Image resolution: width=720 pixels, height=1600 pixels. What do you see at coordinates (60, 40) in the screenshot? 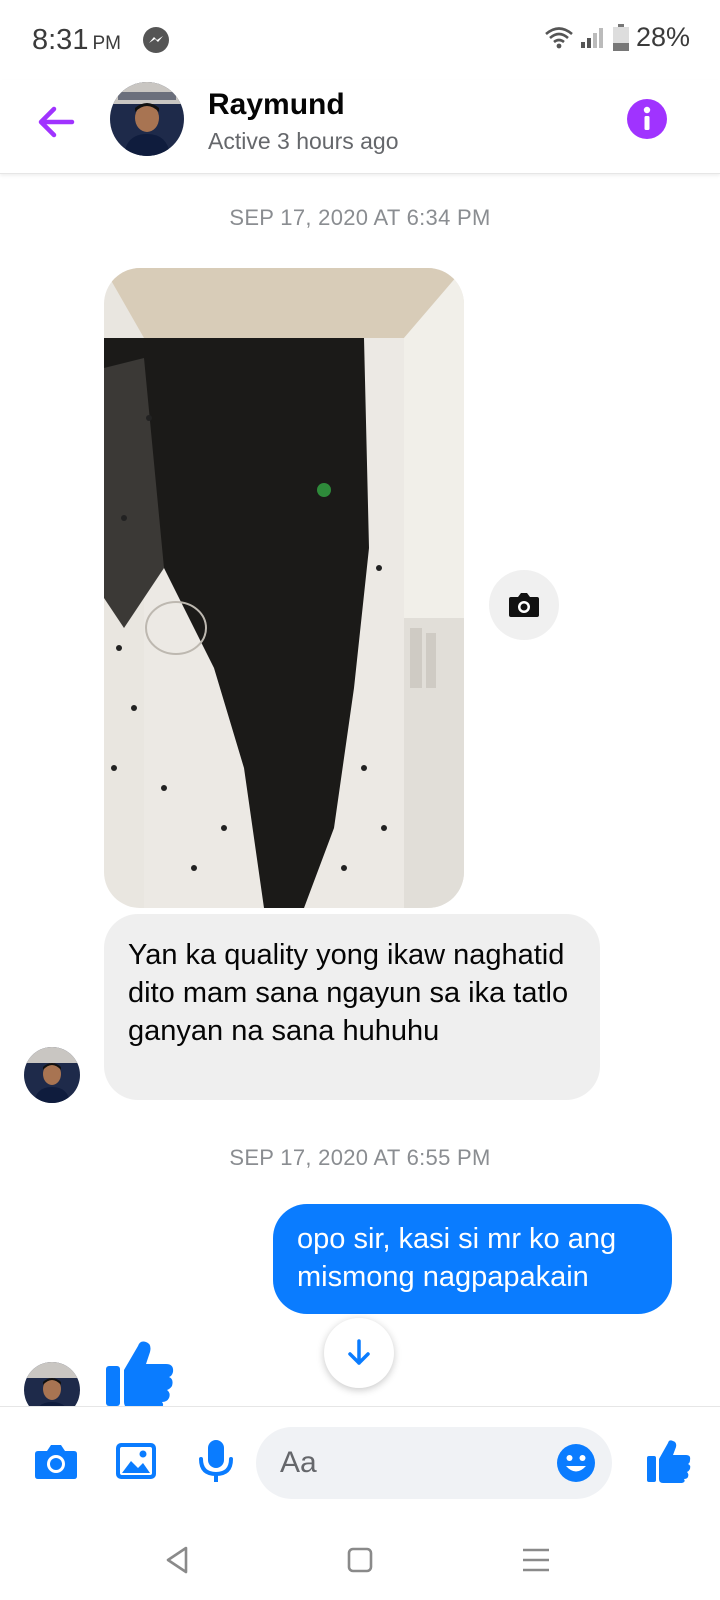
I see `status-time-value: 8:31` at bounding box center [60, 40].